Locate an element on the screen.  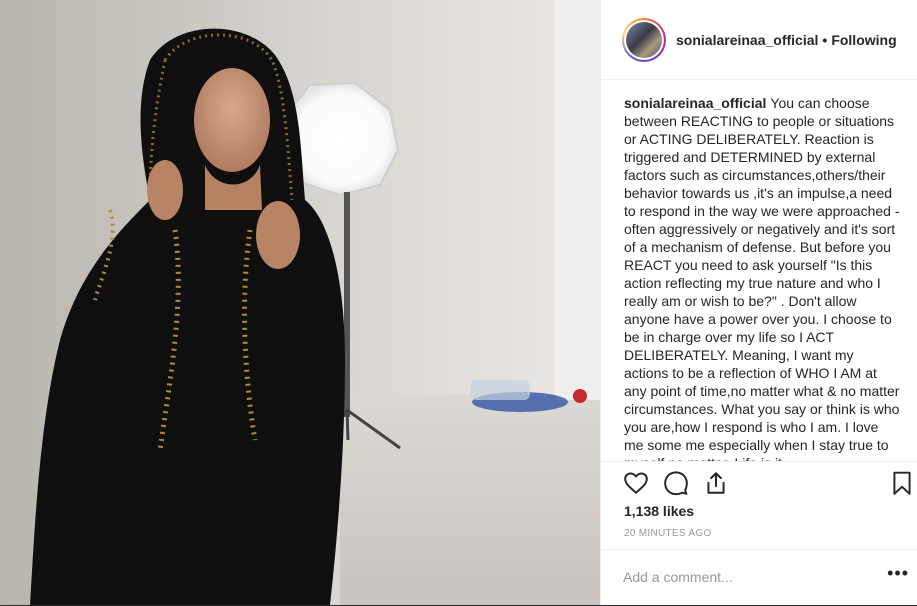
comment-icon is located at coordinates (676, 483).